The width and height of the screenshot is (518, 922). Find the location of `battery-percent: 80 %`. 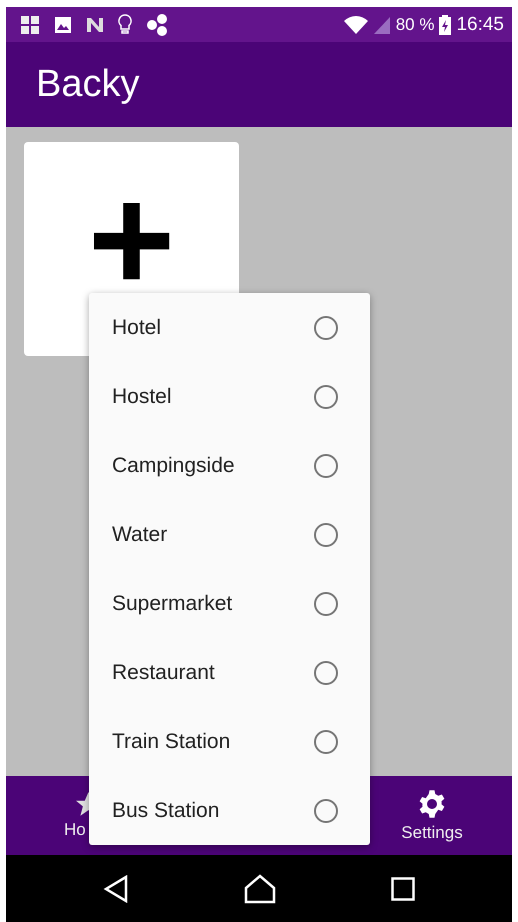

battery-percent: 80 % is located at coordinates (415, 24).